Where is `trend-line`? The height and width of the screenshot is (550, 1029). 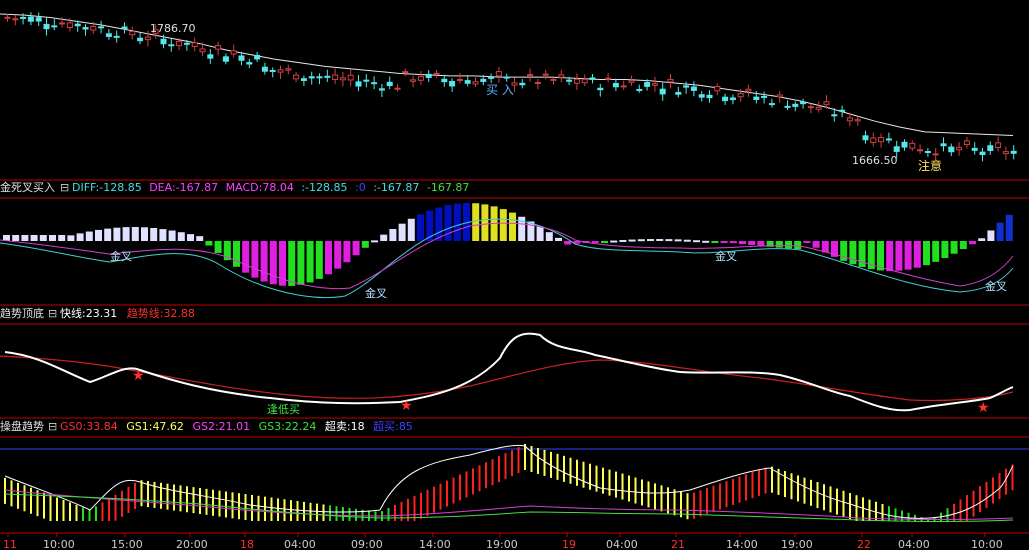
trend-line is located at coordinates (507, 378).